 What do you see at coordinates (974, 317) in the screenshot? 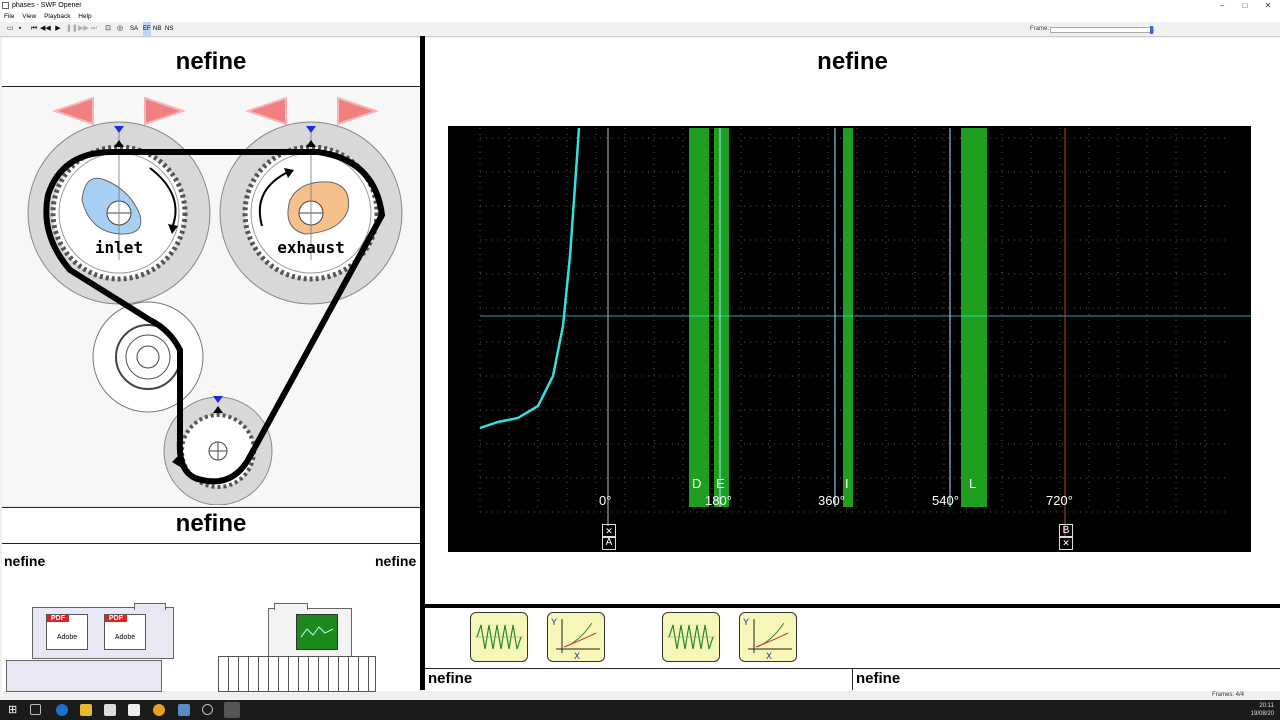
I see `band-l` at bounding box center [974, 317].